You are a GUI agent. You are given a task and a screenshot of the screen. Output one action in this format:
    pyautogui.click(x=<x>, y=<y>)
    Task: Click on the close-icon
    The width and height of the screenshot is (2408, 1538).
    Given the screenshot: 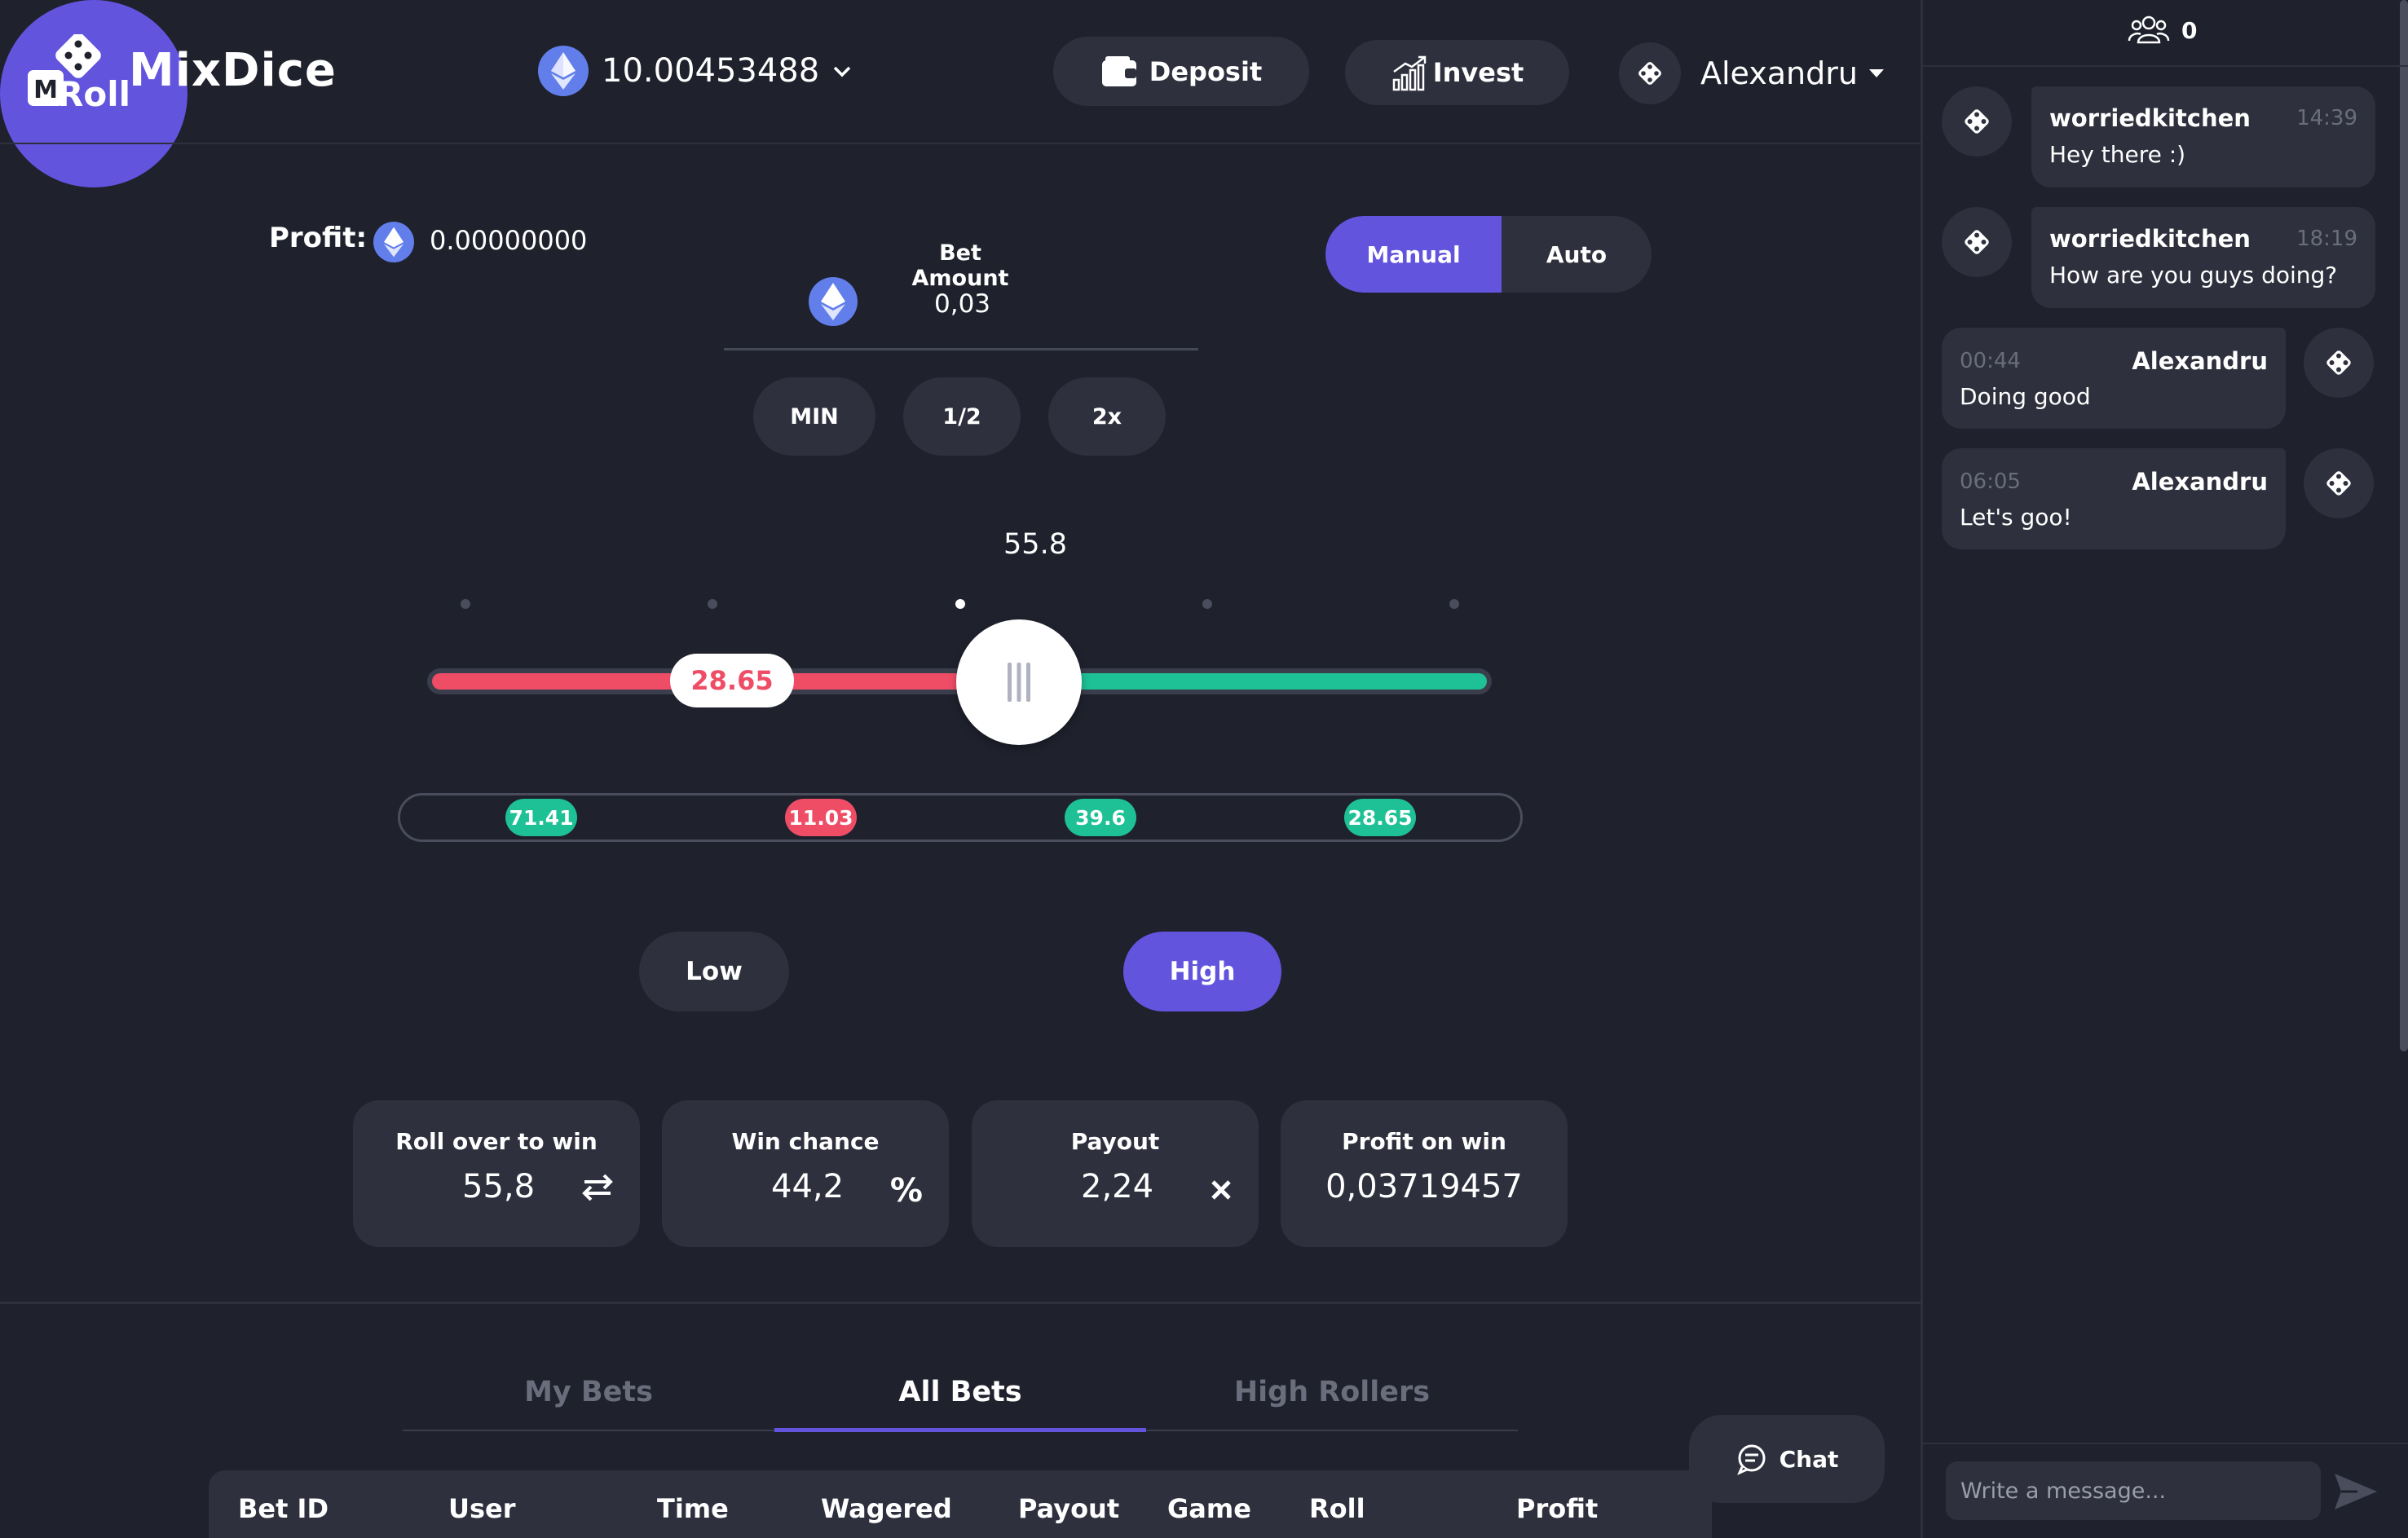 What is the action you would take?
    pyautogui.click(x=1221, y=1191)
    